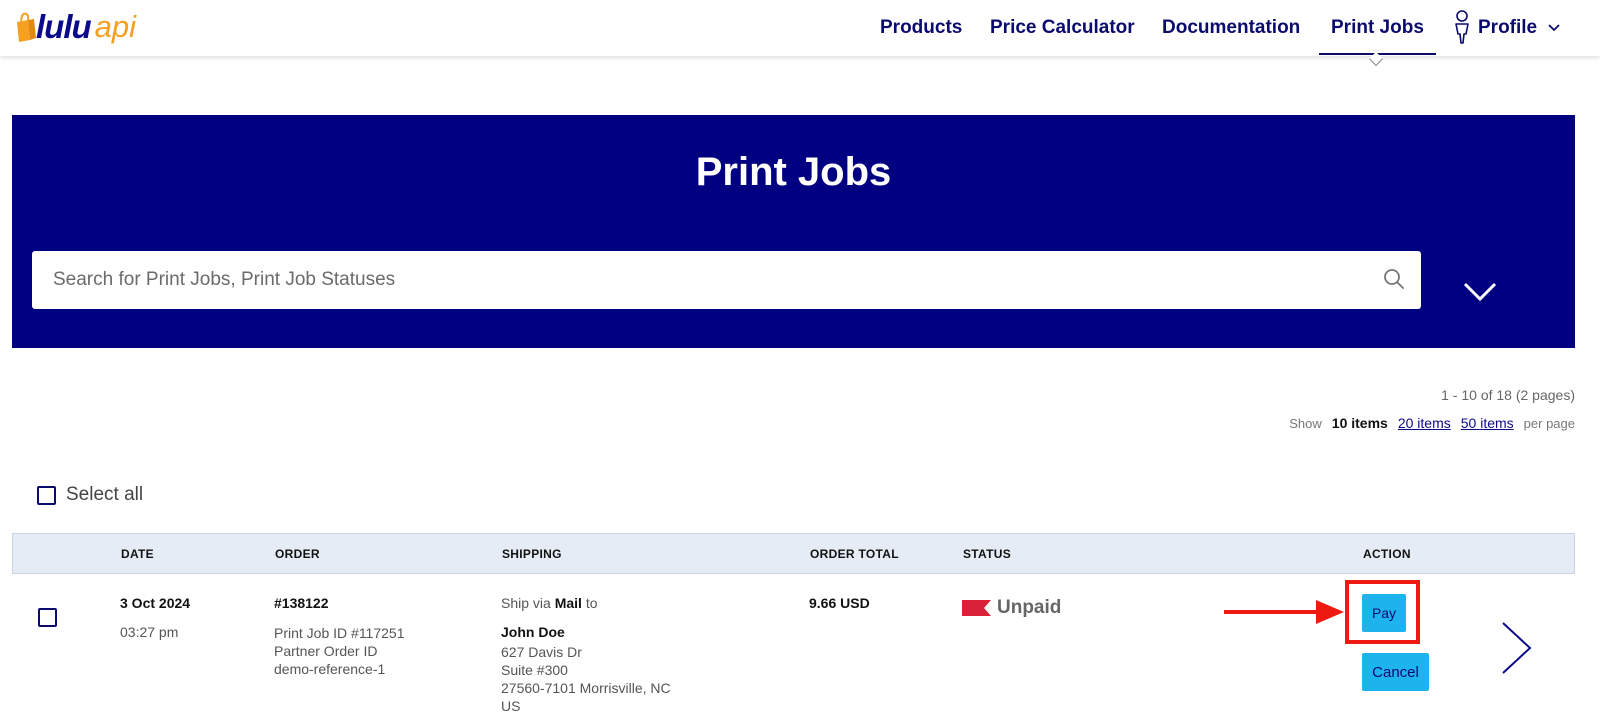 The height and width of the screenshot is (727, 1600). I want to click on annotation-arrow-icon, so click(1284, 612).